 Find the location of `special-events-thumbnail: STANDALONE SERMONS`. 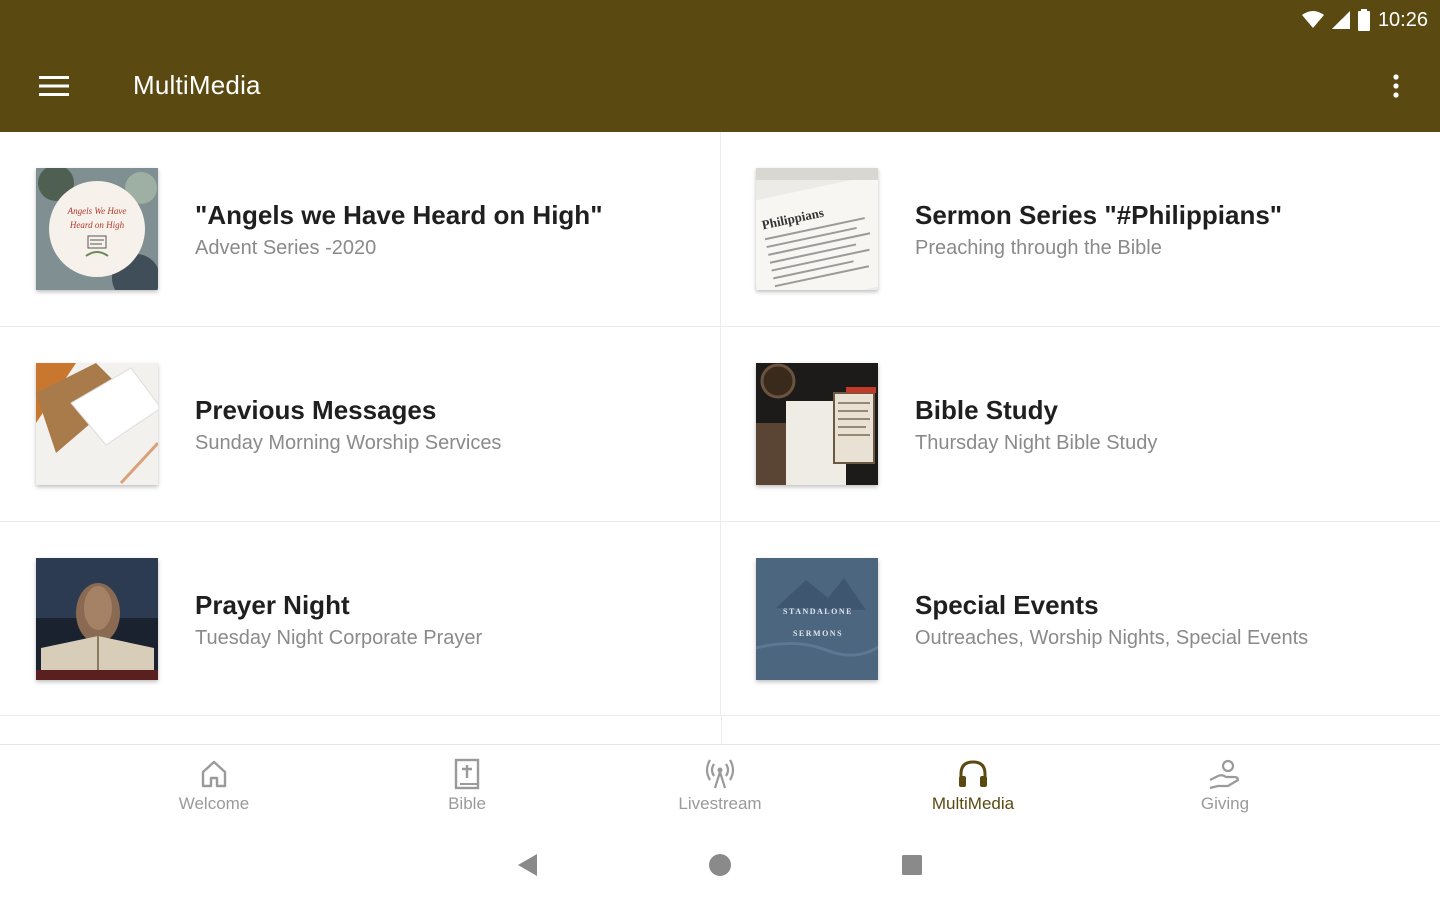

special-events-thumbnail: STANDALONE SERMONS is located at coordinates (817, 619).